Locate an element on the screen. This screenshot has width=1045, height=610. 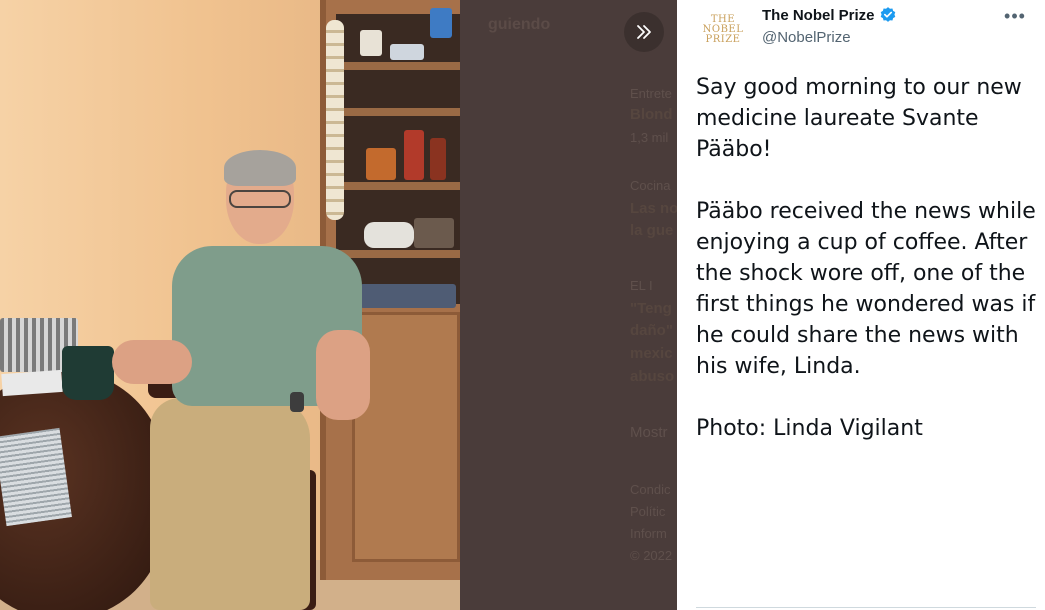
trend-kicker: Entrete is located at coordinates (651, 93).